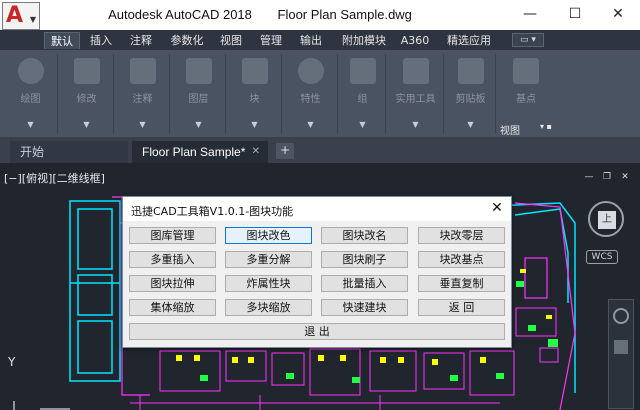 Image resolution: width=640 pixels, height=410 pixels. Describe the element at coordinates (256, 152) in the screenshot. I see `close-tab-icon: ✕` at that location.